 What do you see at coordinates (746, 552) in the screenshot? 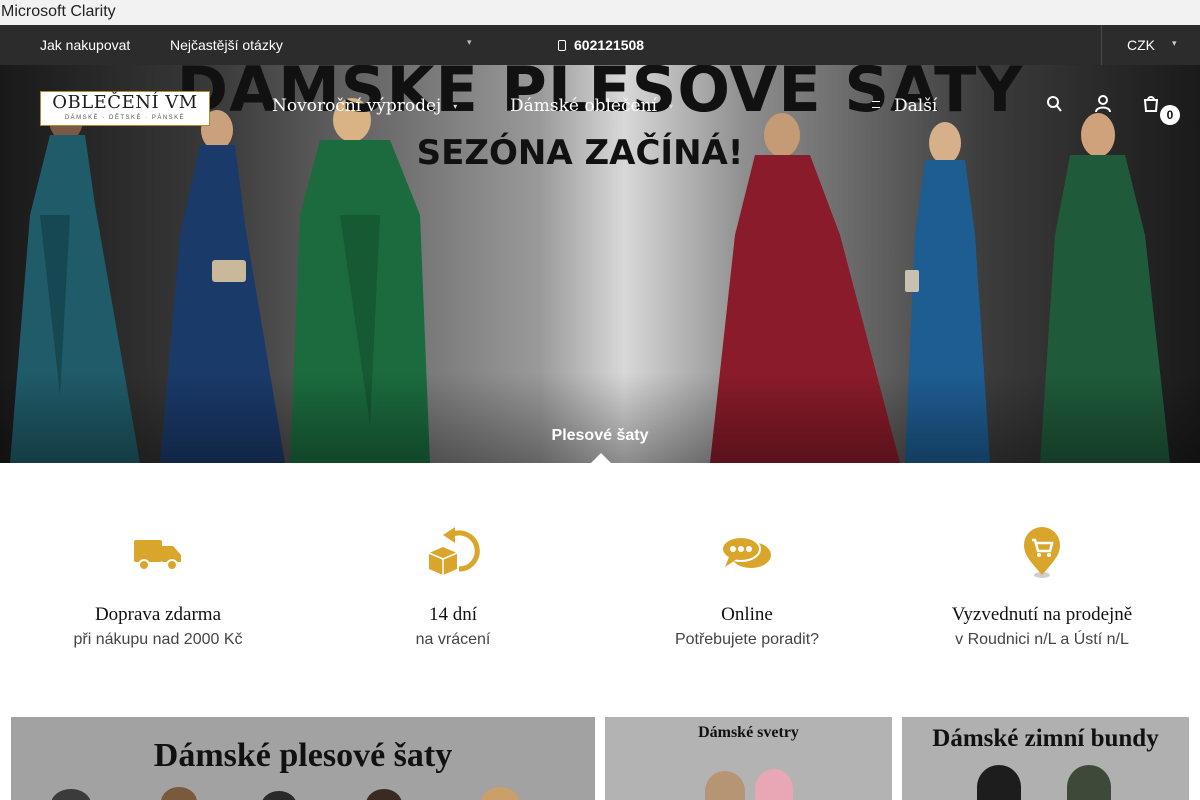
I see `chat-icon` at bounding box center [746, 552].